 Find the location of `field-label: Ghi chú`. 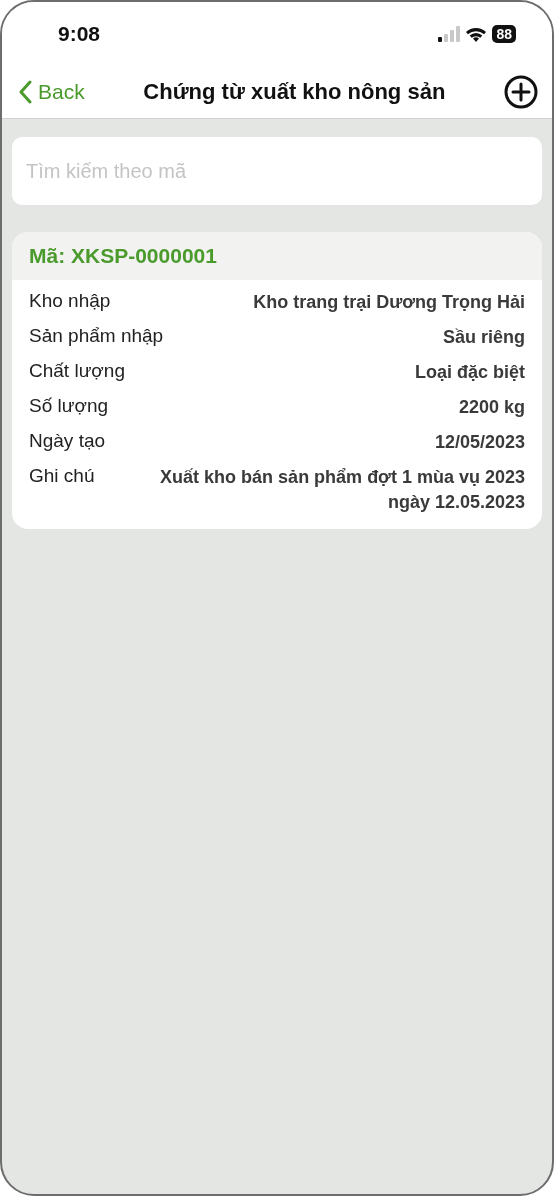

field-label: Ghi chú is located at coordinates (62, 476).